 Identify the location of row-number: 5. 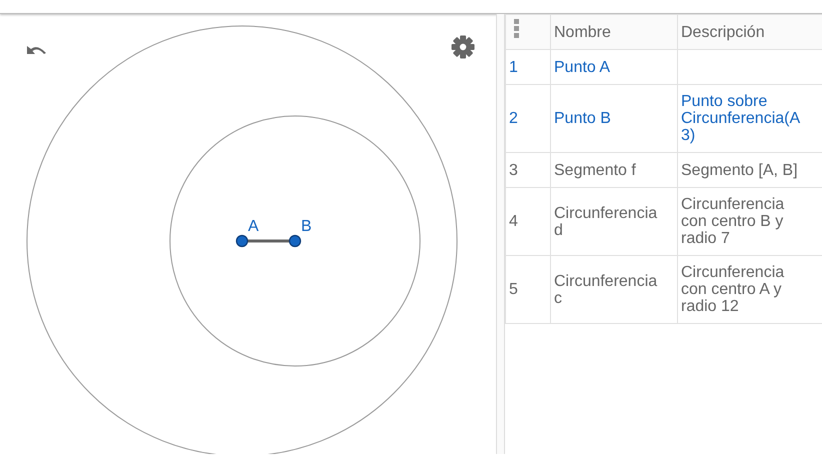
(528, 290).